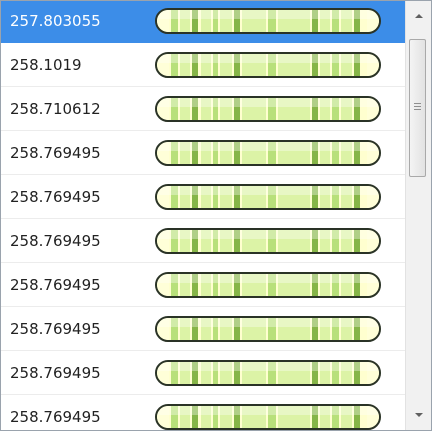 This screenshot has width=432, height=431. I want to click on scroll-up-button, so click(418, 16).